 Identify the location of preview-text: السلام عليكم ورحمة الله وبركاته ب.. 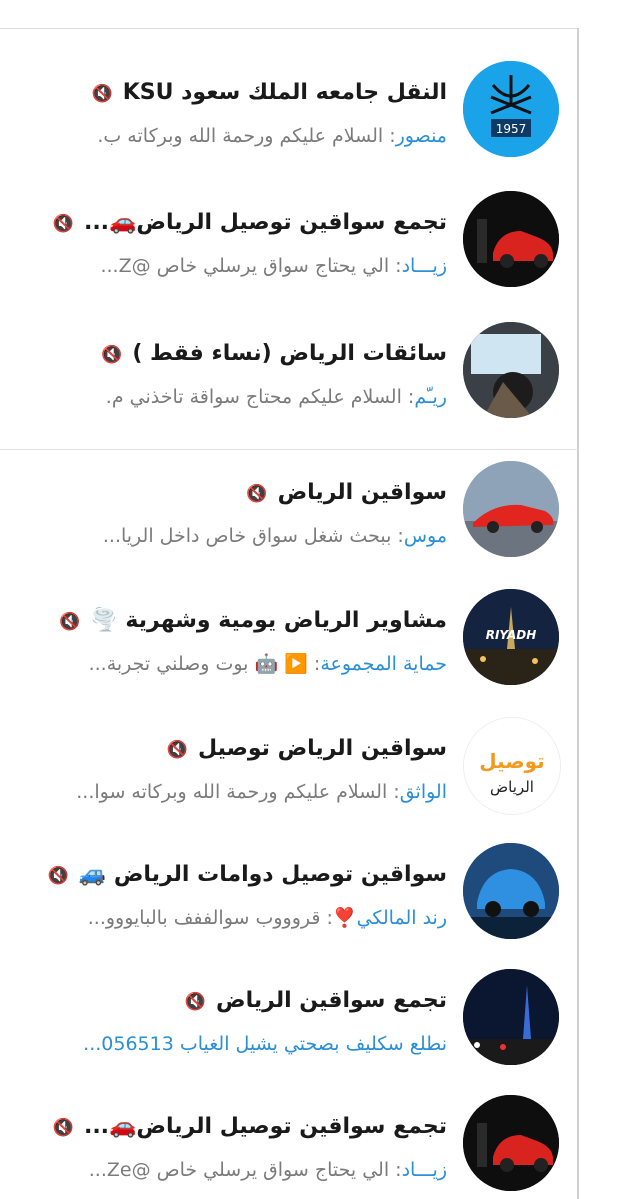
(240, 136).